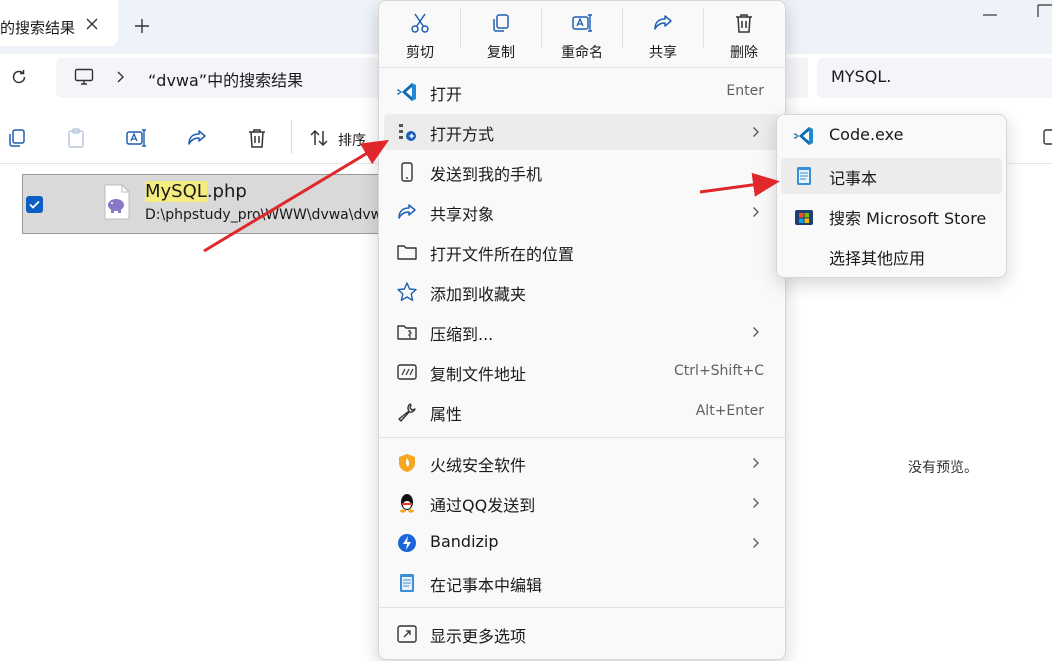 The width and height of the screenshot is (1052, 661). What do you see at coordinates (908, 218) in the screenshot?
I see `submenu-item-label: 搜索 Microsoft Store` at bounding box center [908, 218].